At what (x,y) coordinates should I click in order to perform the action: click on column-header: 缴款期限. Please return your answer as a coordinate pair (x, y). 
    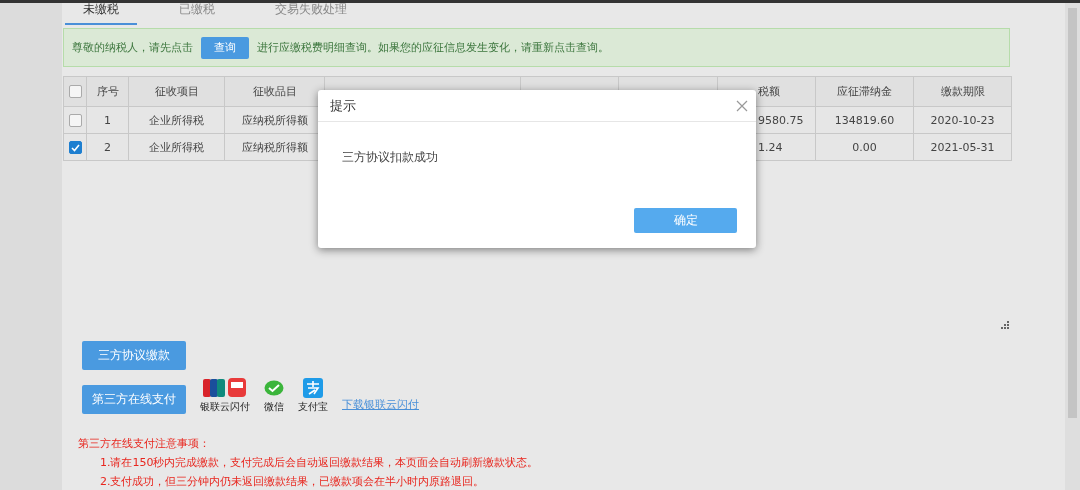
    Looking at the image, I should click on (962, 91).